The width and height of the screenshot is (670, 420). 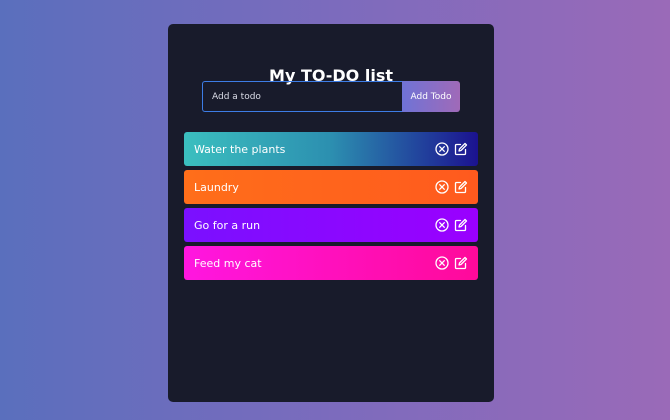 I want to click on todo-input, so click(x=302, y=96).